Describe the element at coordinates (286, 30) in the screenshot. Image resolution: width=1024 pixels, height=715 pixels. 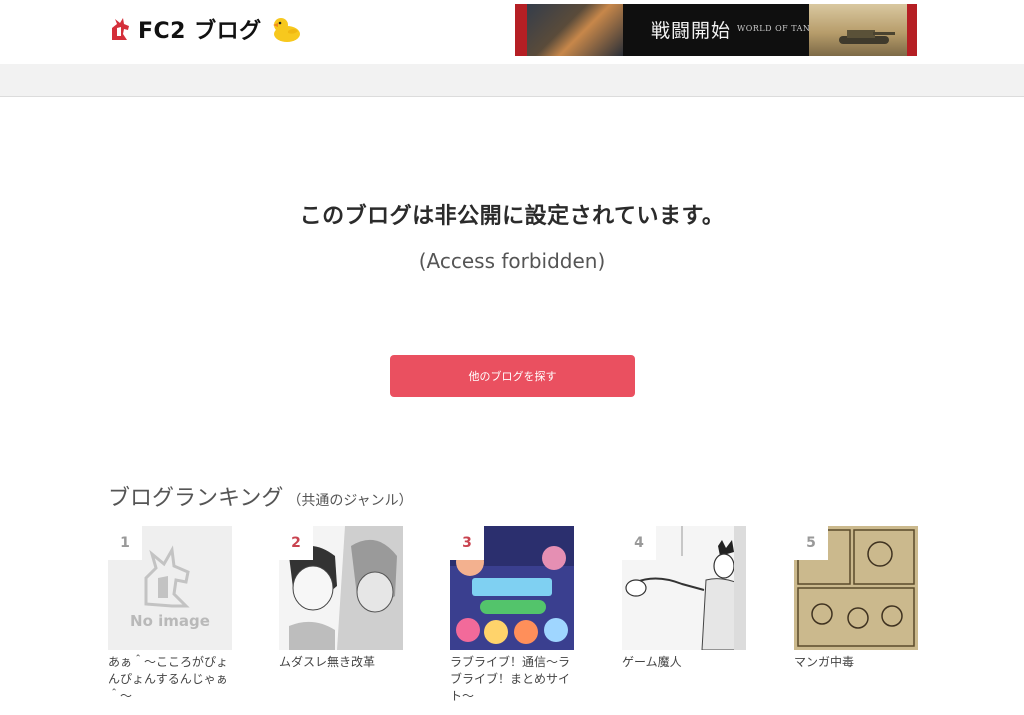
I see `duck-icon` at that location.